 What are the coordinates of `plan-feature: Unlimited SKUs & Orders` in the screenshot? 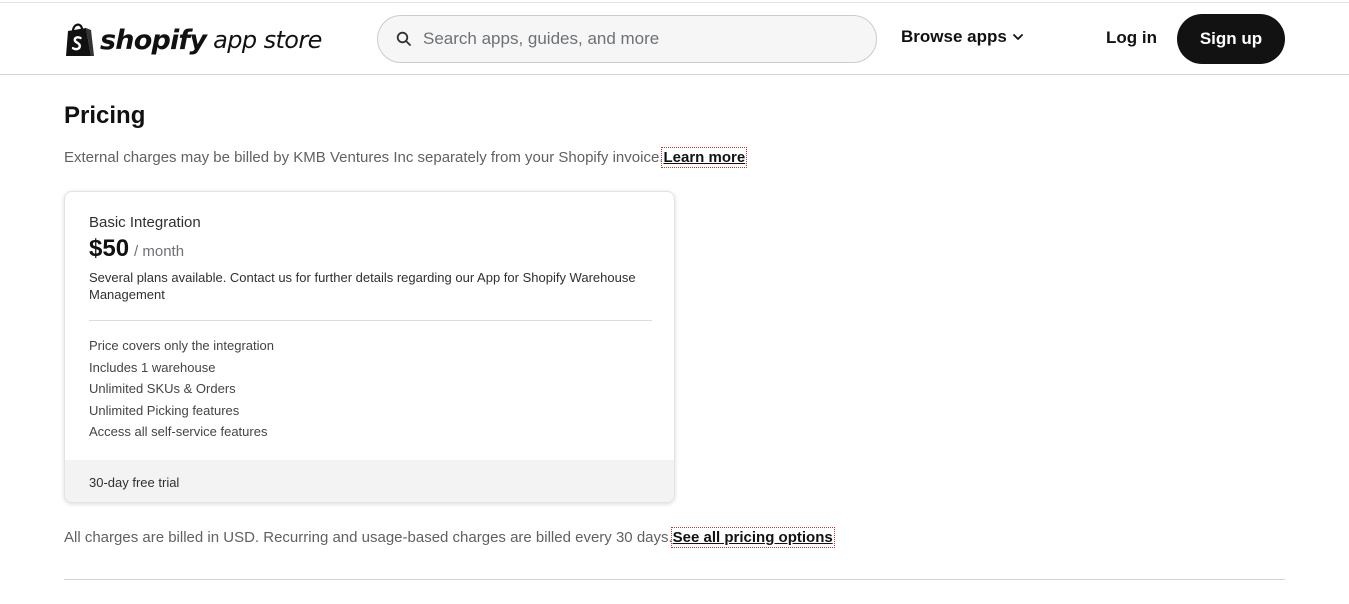 It's located at (162, 388).